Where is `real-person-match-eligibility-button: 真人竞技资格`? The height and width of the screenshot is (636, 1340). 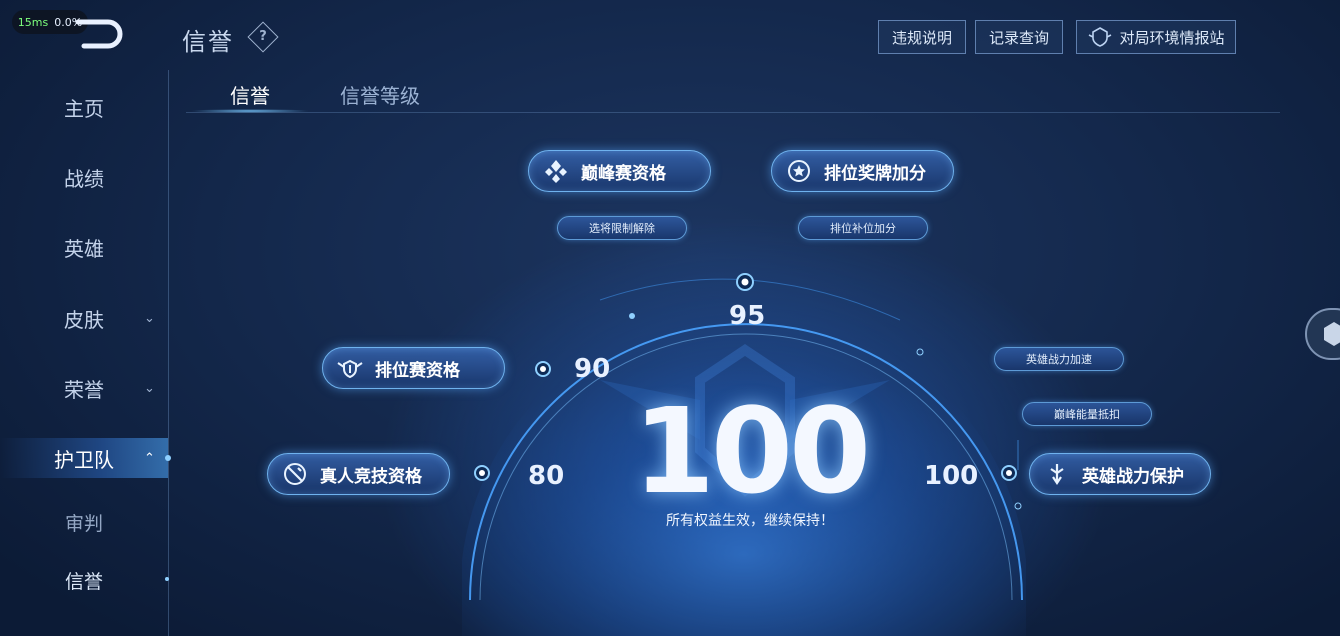
real-person-match-eligibility-button: 真人竞技资格 is located at coordinates (358, 474).